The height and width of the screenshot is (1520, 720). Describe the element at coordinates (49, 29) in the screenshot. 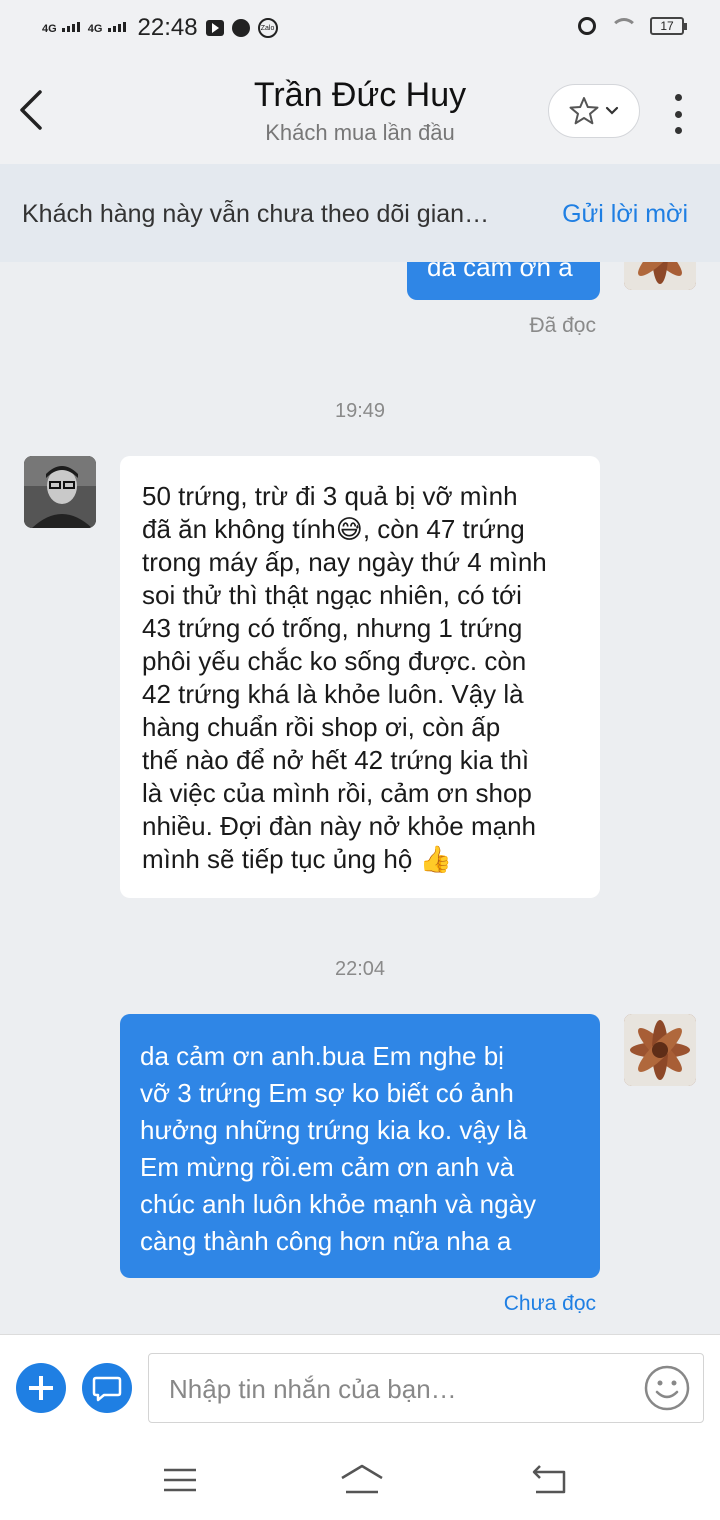

I see `network-type-1: 4G` at that location.